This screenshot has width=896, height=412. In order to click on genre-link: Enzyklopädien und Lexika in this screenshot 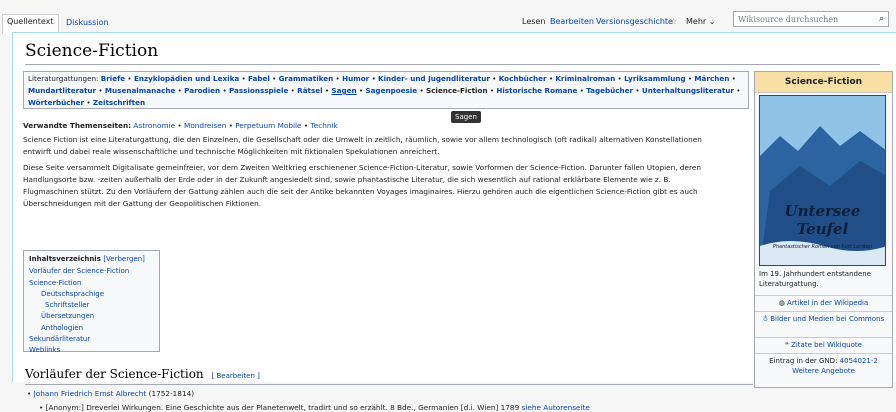, I will do `click(186, 78)`.